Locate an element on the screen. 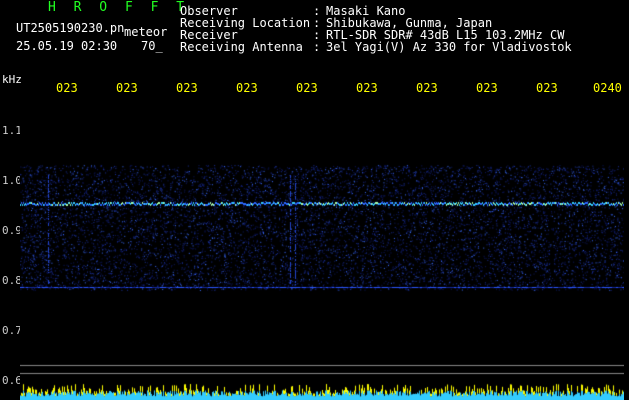  signal-level-strip is located at coordinates (322, 390).